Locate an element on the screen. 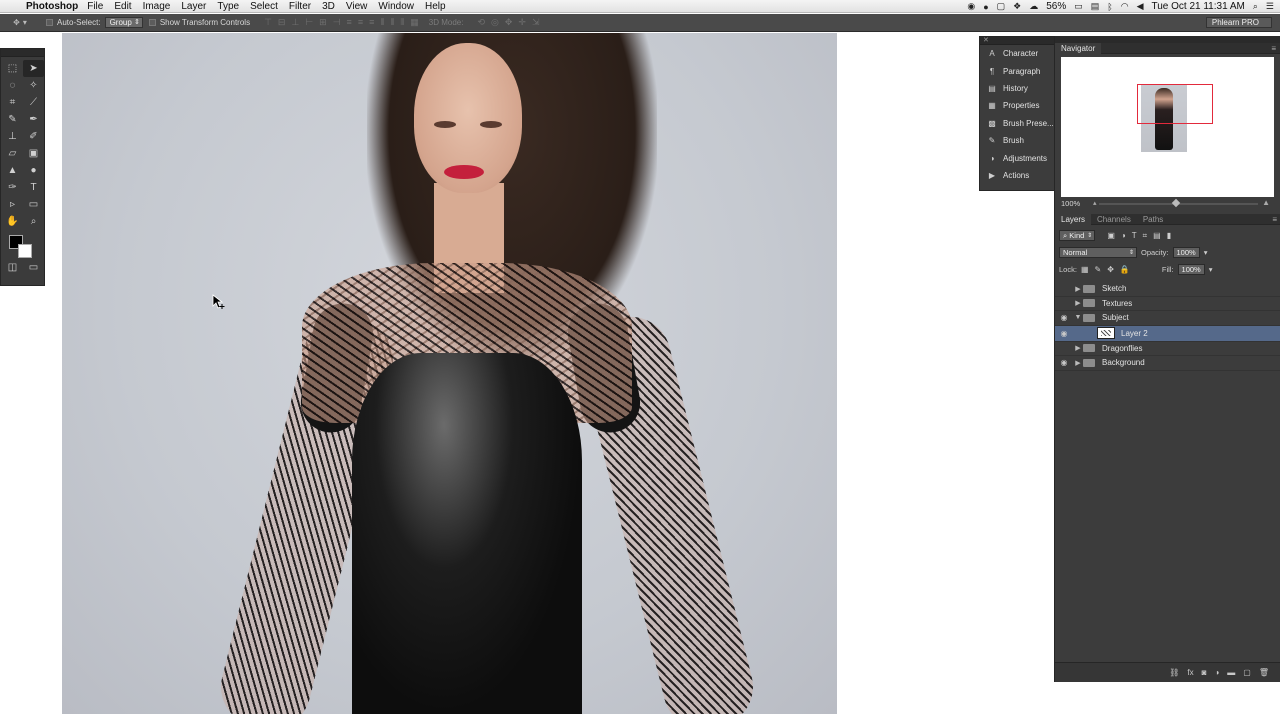 This screenshot has width=1280, height=714. notes-icon: ▢ is located at coordinates (1001, 6).